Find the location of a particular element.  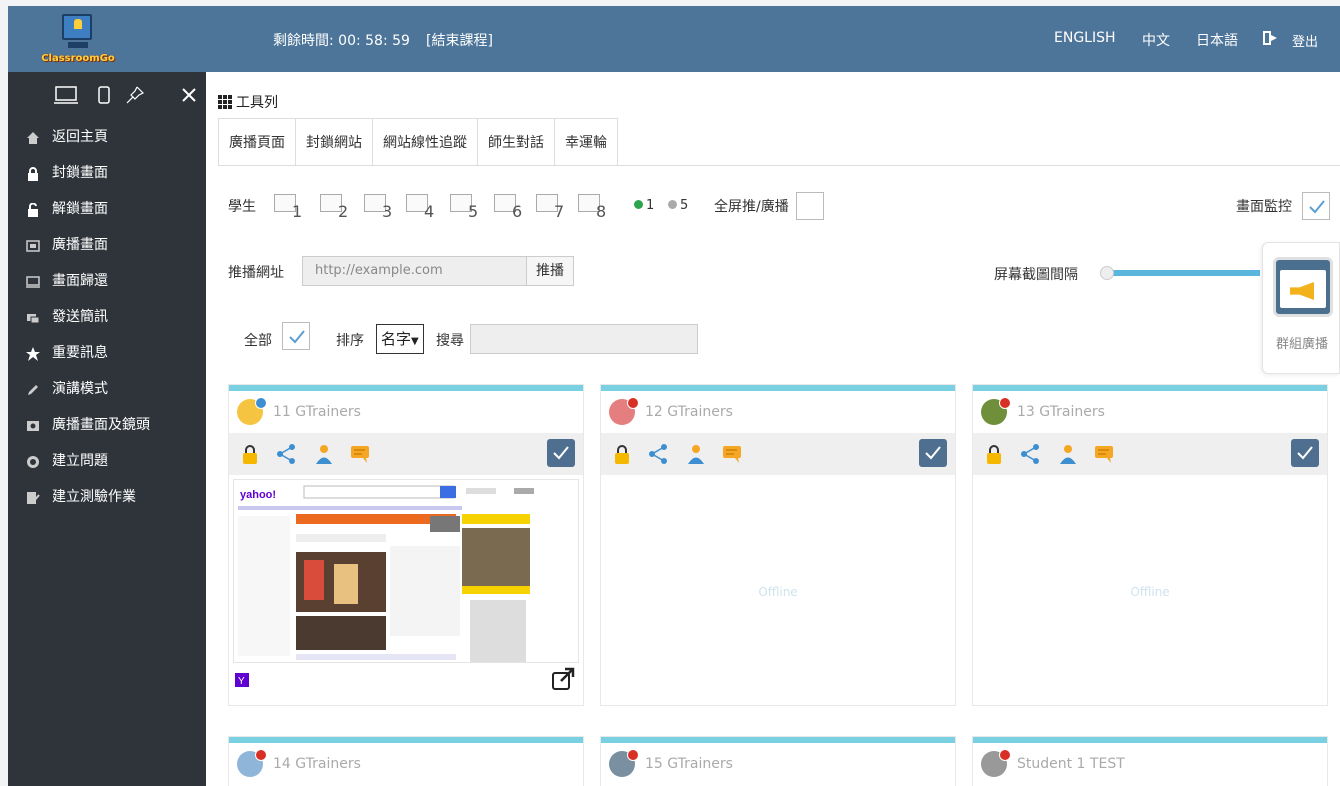

online-count-value: 1 is located at coordinates (650, 205).